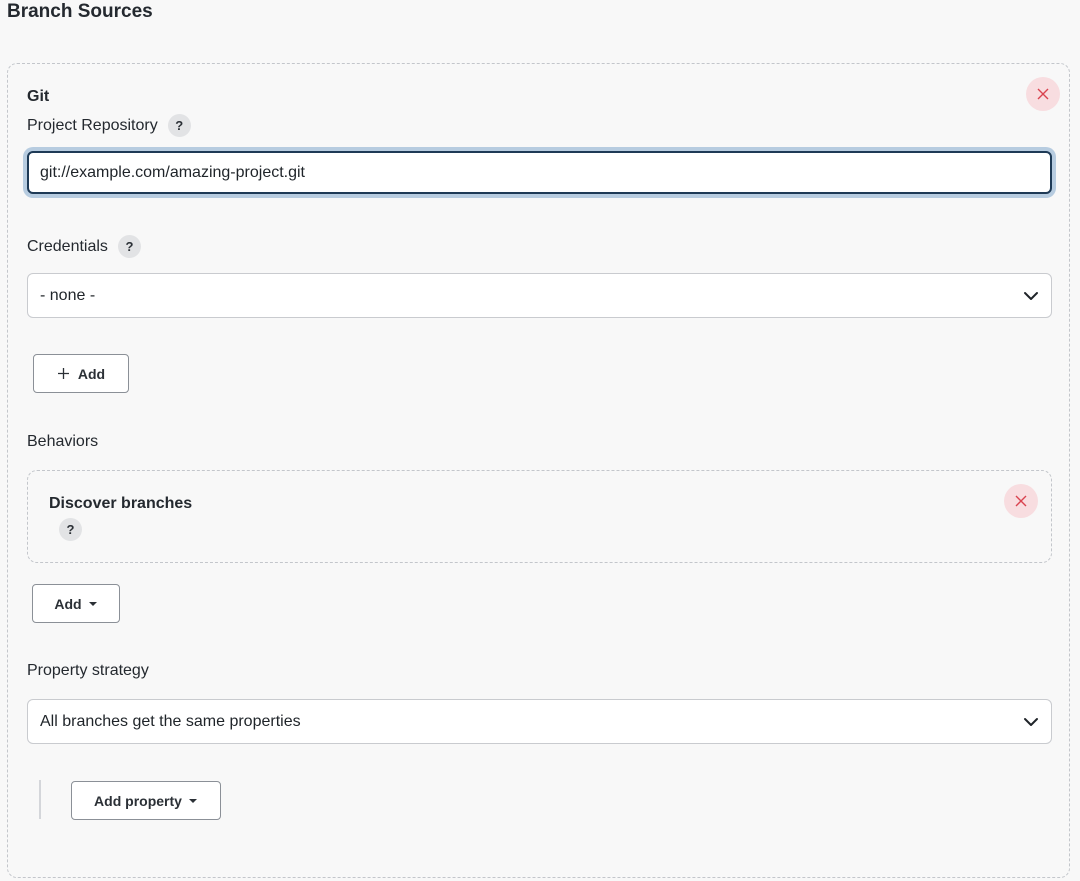  I want to click on property-strategy-select: All branches get the same properties, so click(539, 721).